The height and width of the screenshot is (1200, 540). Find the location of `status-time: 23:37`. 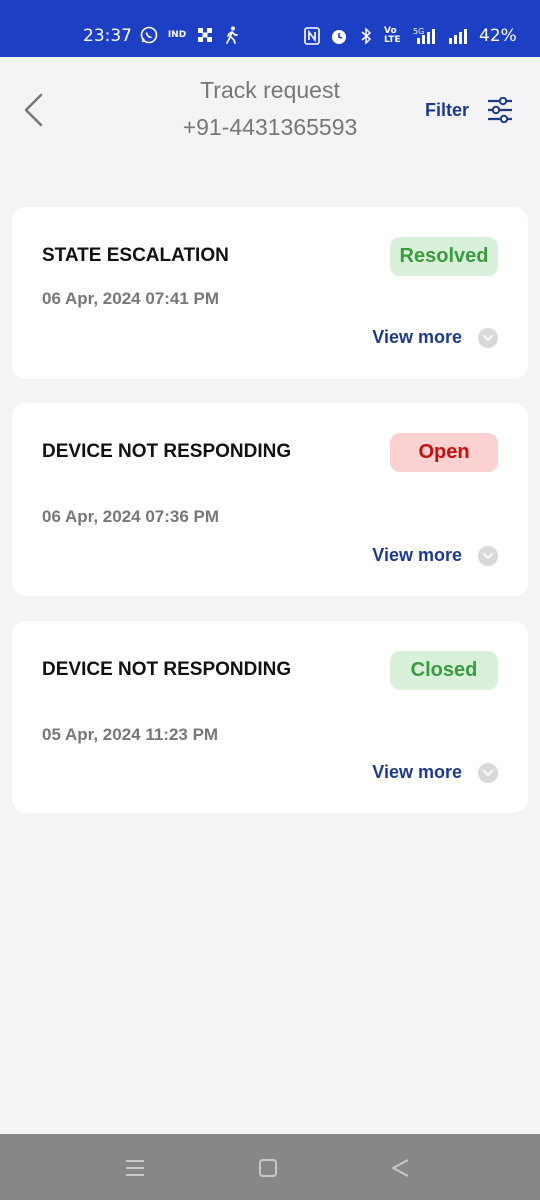

status-time: 23:37 is located at coordinates (107, 36).